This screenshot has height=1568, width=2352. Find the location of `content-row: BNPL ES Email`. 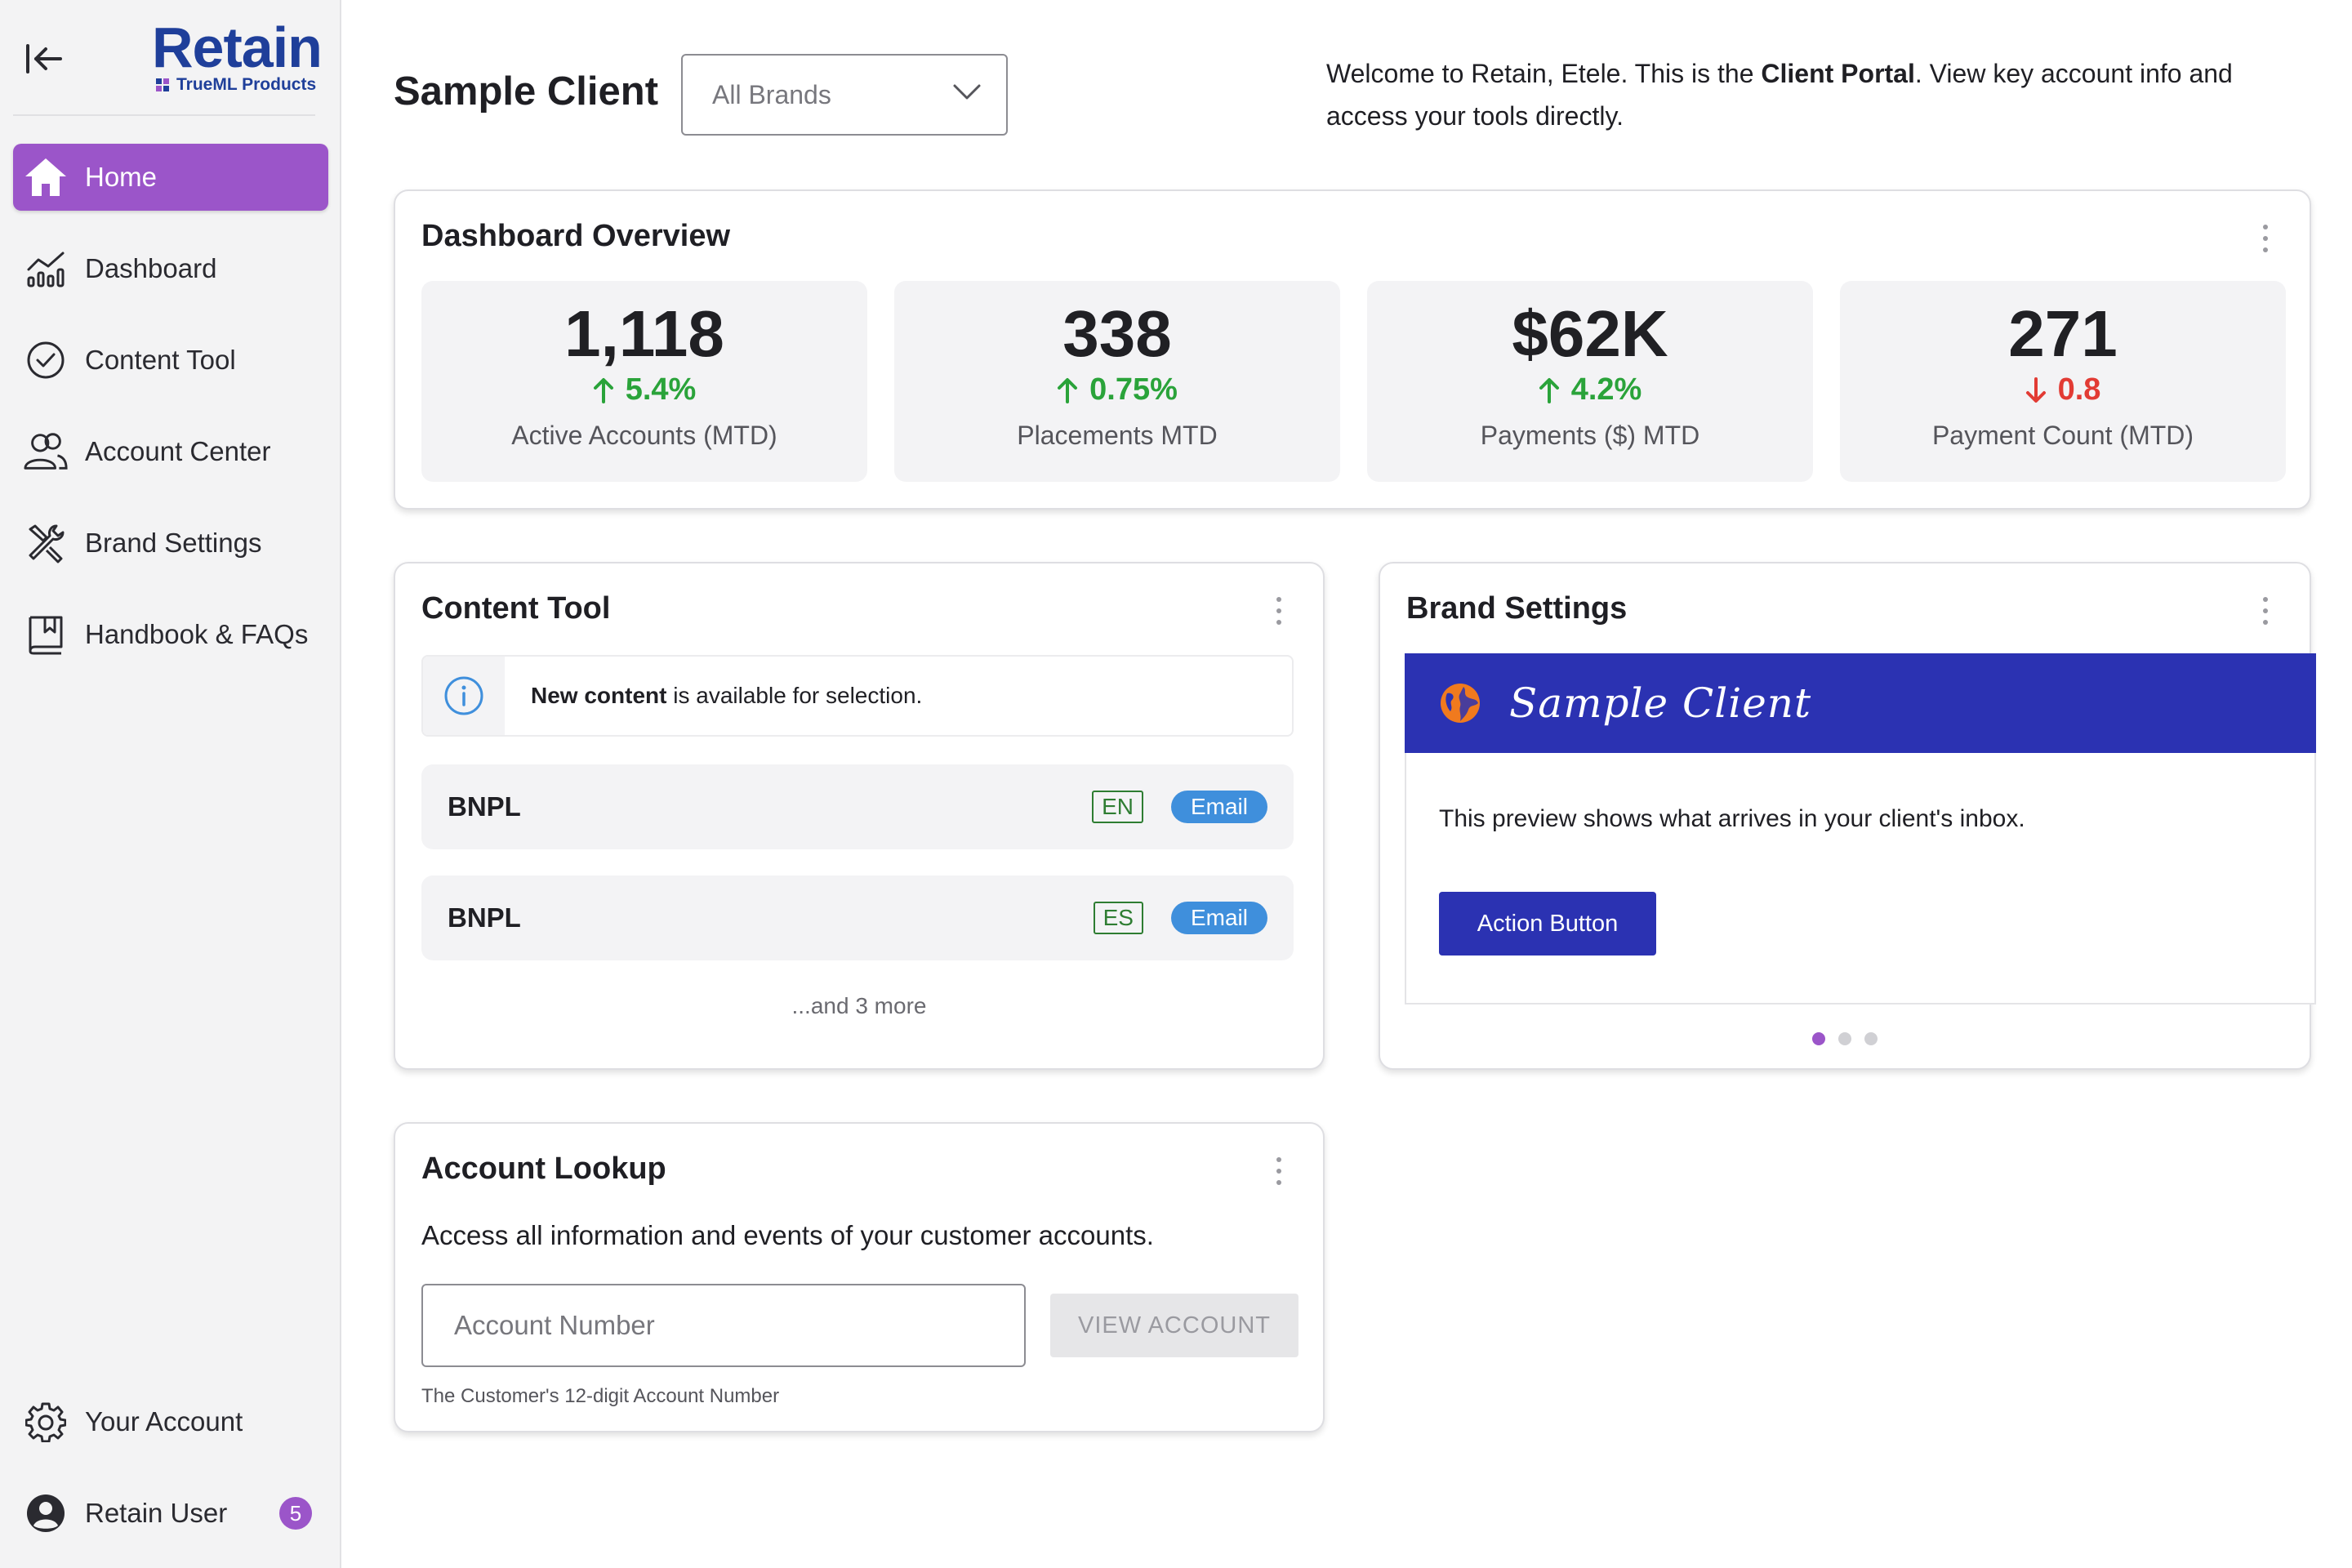

content-row: BNPL ES Email is located at coordinates (857, 918).